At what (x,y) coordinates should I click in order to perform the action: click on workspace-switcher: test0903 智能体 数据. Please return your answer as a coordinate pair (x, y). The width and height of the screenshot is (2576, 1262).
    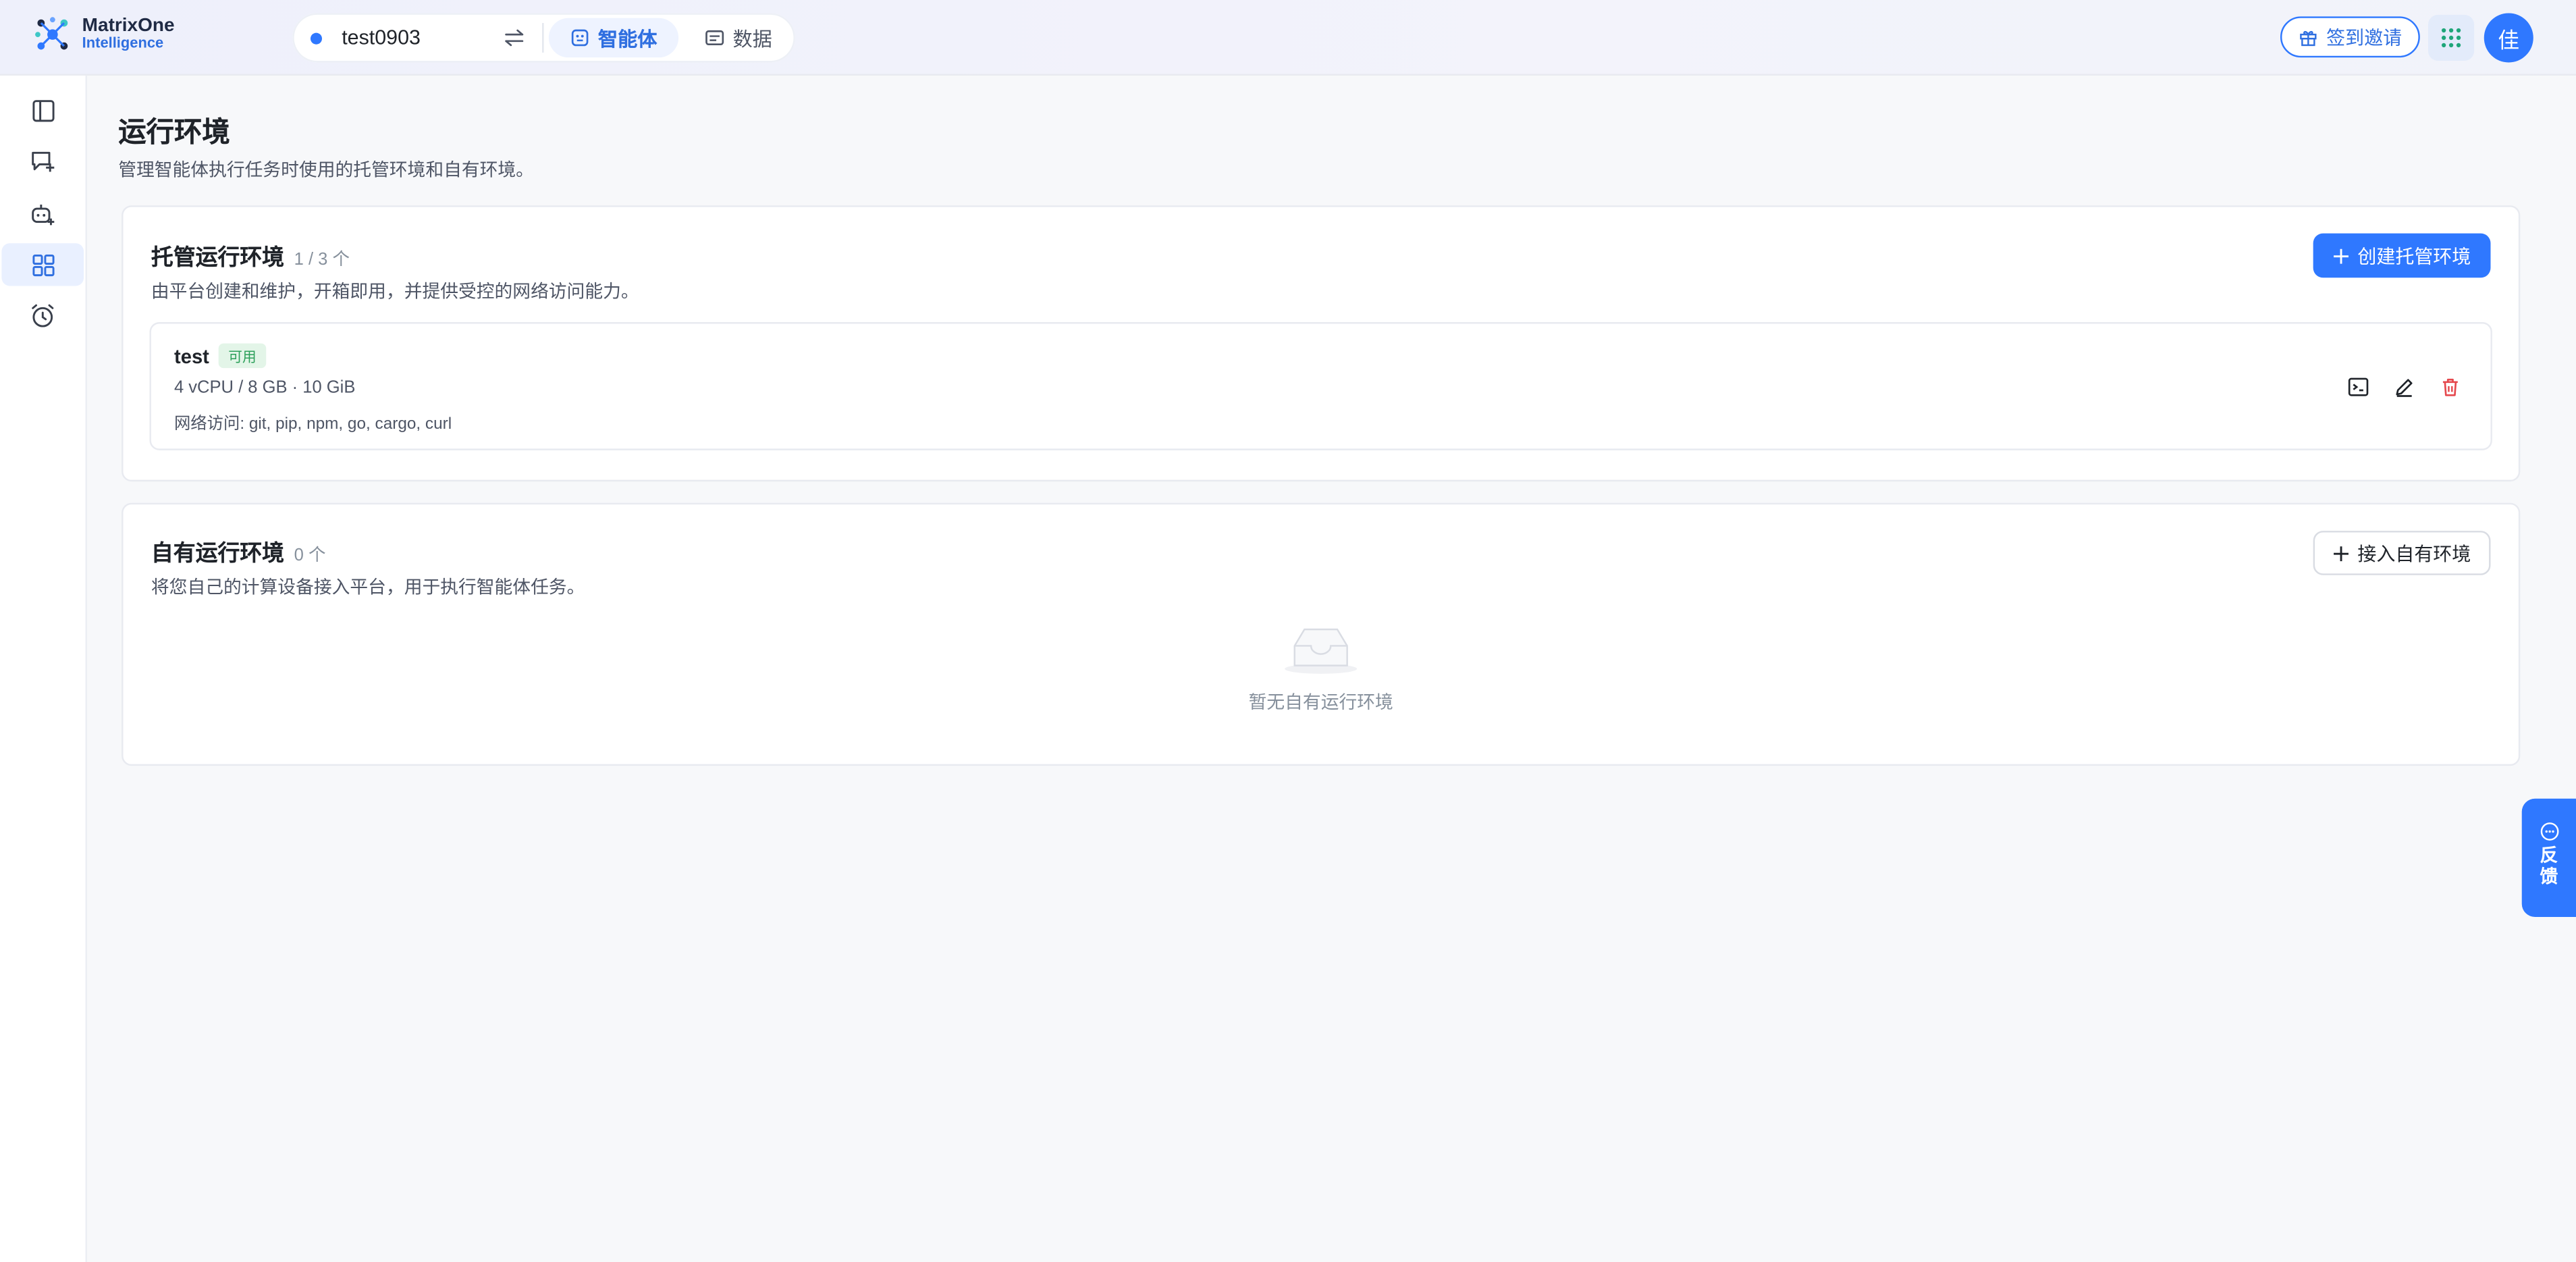
    Looking at the image, I should click on (543, 38).